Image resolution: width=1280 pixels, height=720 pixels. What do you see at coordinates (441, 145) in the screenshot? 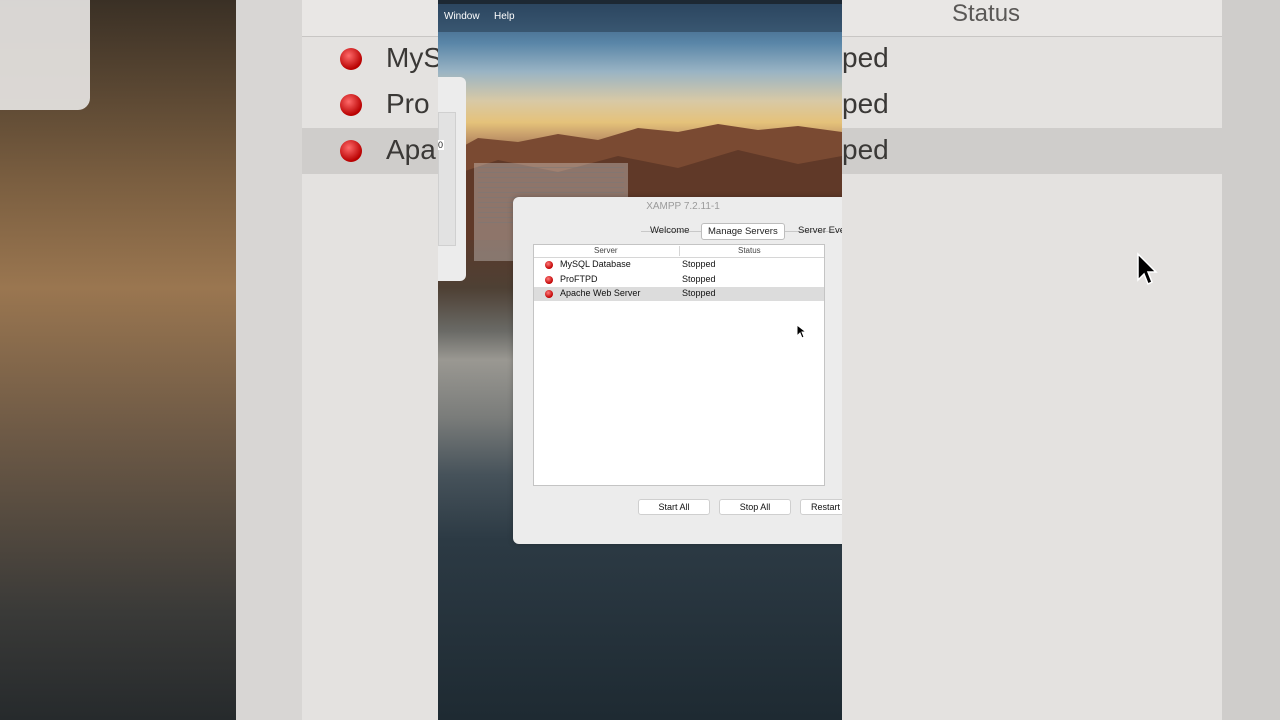
I see `background-window-field: 0` at bounding box center [441, 145].